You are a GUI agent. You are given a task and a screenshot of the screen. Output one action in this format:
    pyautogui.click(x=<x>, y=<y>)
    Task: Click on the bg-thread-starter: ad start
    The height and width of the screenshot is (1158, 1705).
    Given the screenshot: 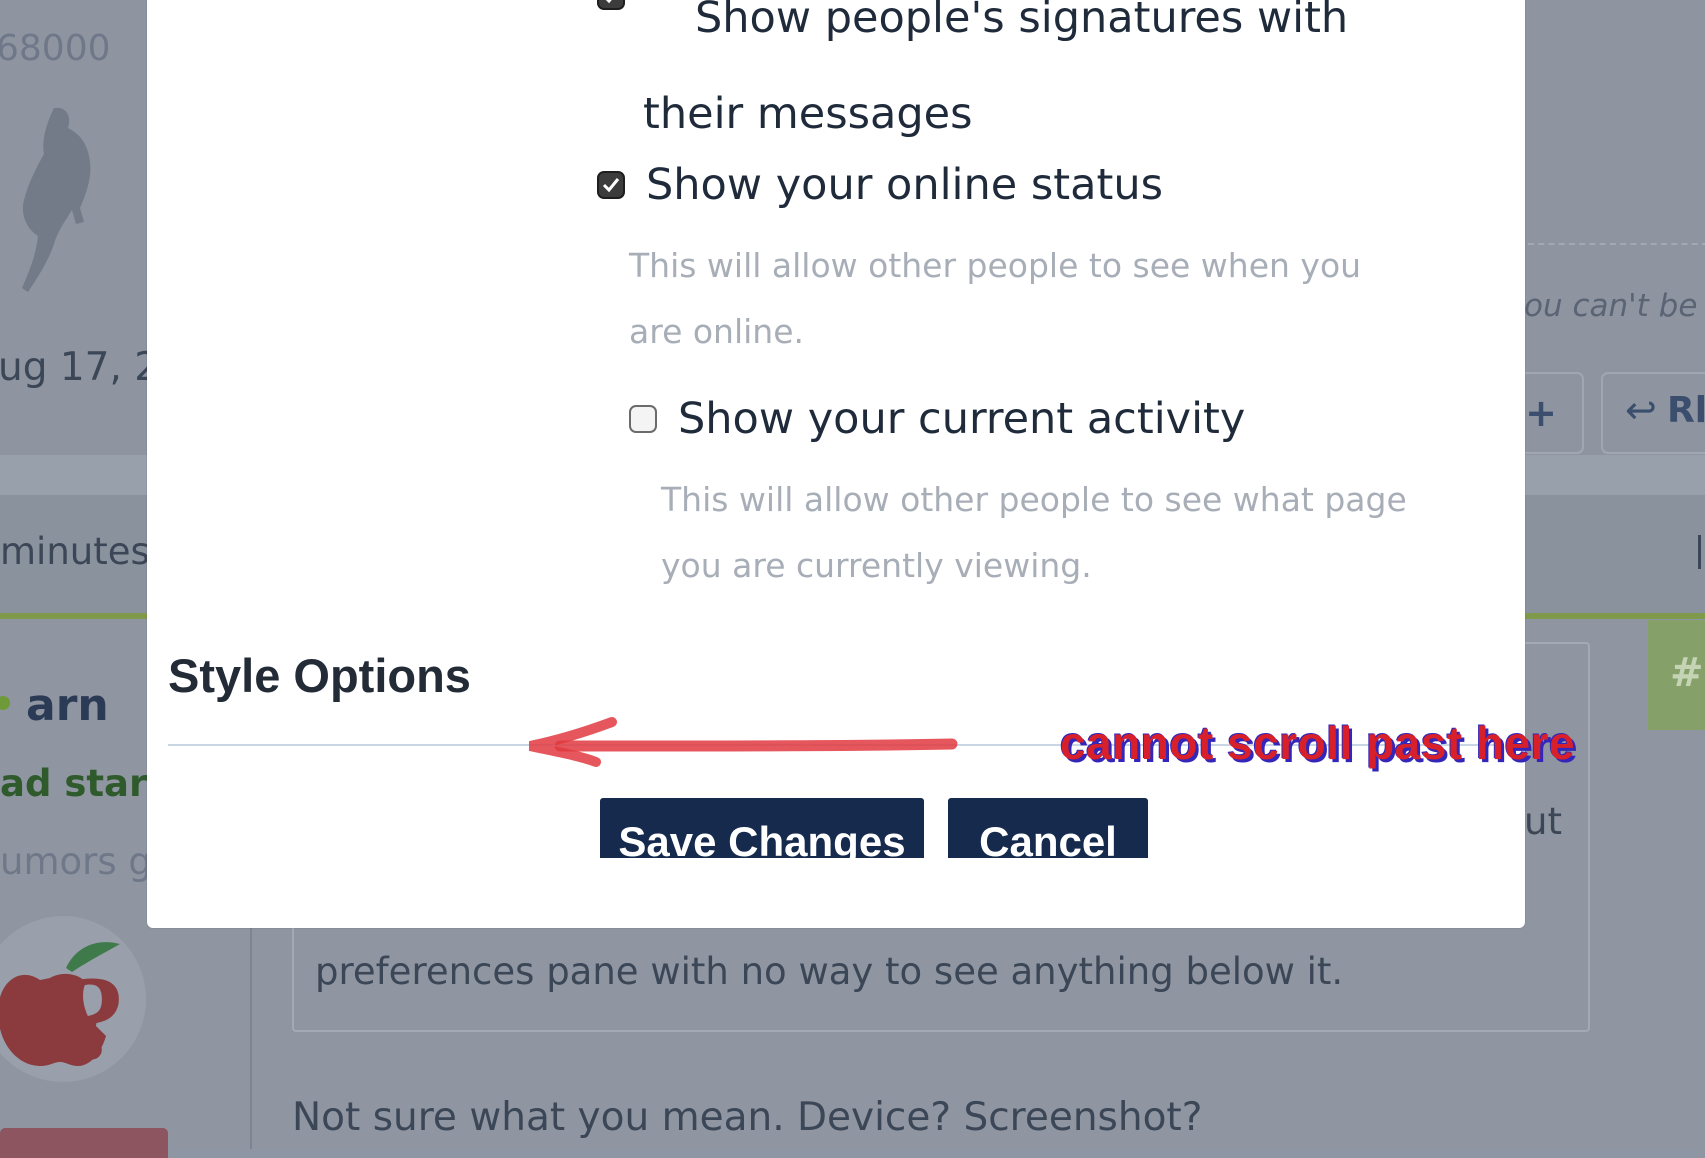 What is the action you would take?
    pyautogui.click(x=82, y=783)
    